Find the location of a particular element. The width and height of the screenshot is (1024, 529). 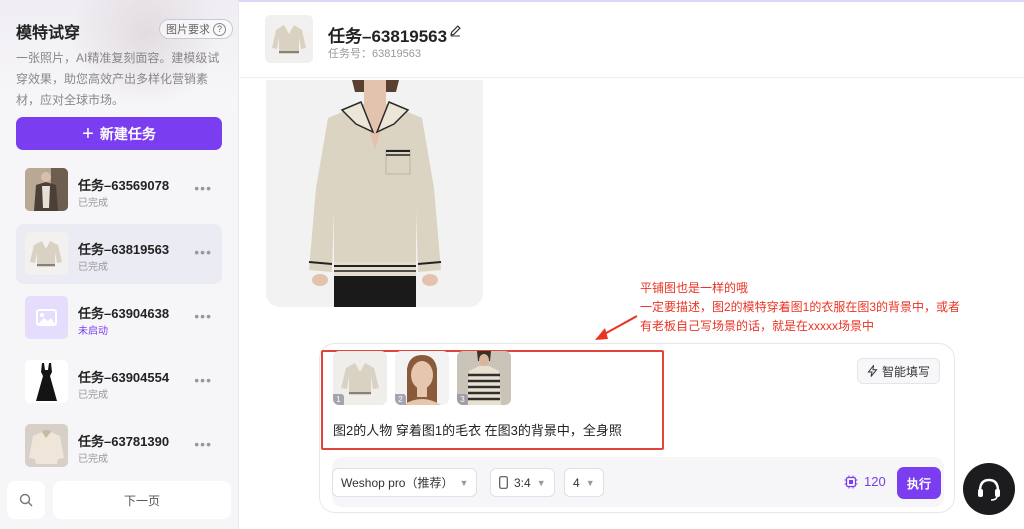

sidebar-footer: 下一页 is located at coordinates (119, 500).